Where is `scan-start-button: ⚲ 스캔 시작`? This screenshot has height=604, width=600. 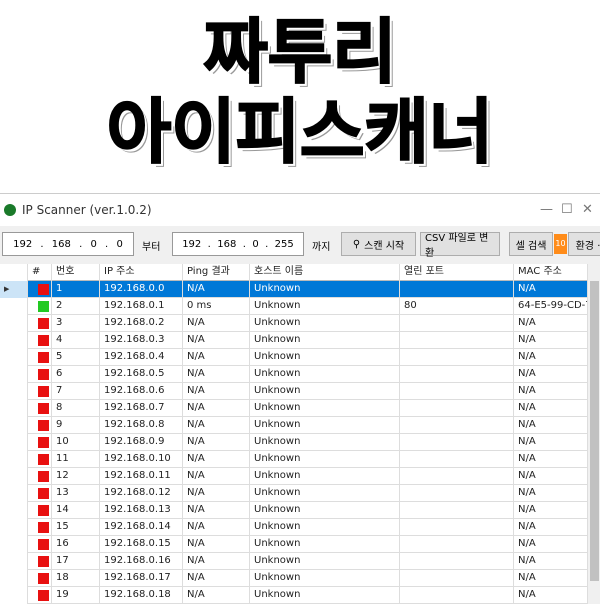 scan-start-button: ⚲ 스캔 시작 is located at coordinates (378, 244).